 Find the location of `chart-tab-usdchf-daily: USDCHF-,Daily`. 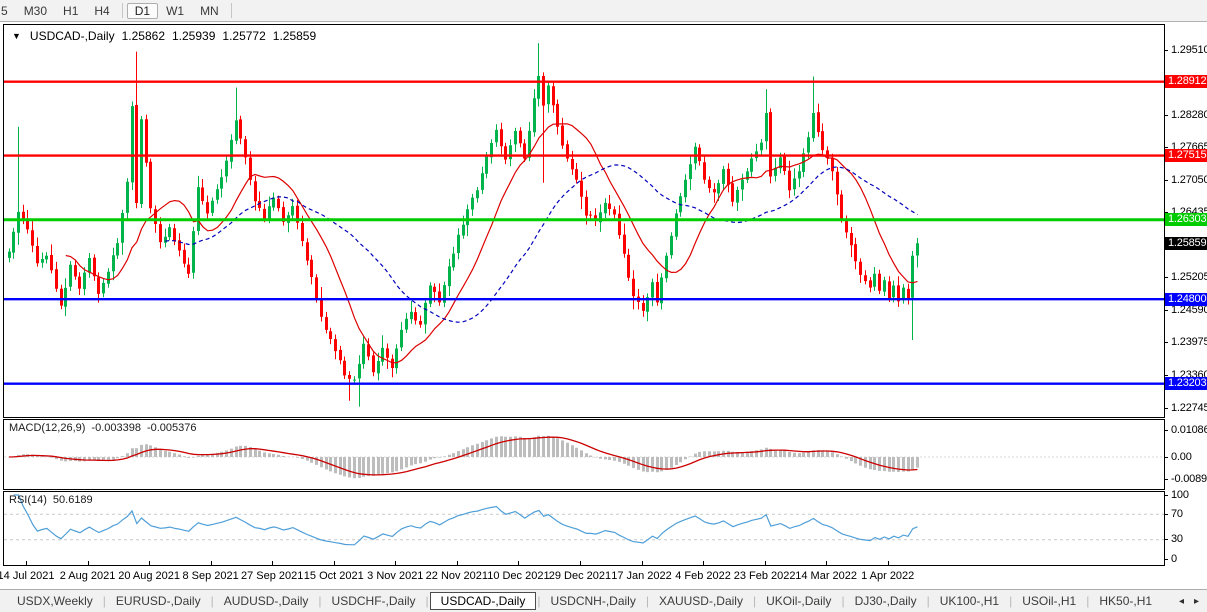

chart-tab-usdchf-daily: USDCHF-,Daily is located at coordinates (374, 601).